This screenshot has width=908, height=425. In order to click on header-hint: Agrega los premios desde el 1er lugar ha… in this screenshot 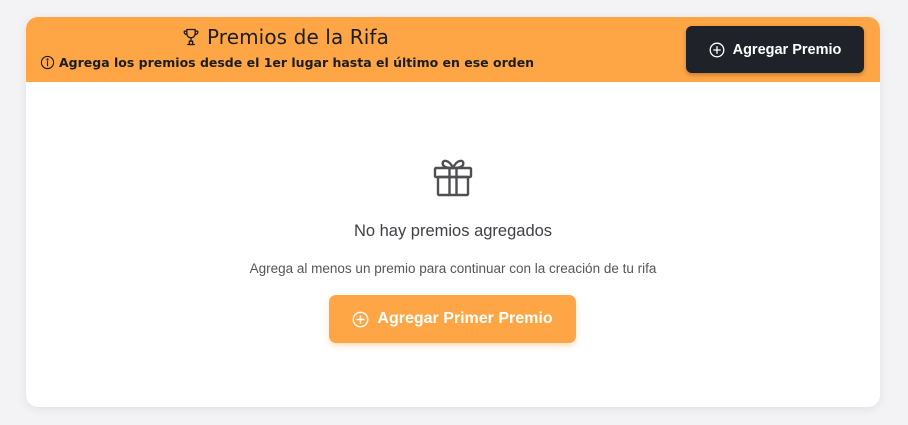, I will do `click(287, 62)`.